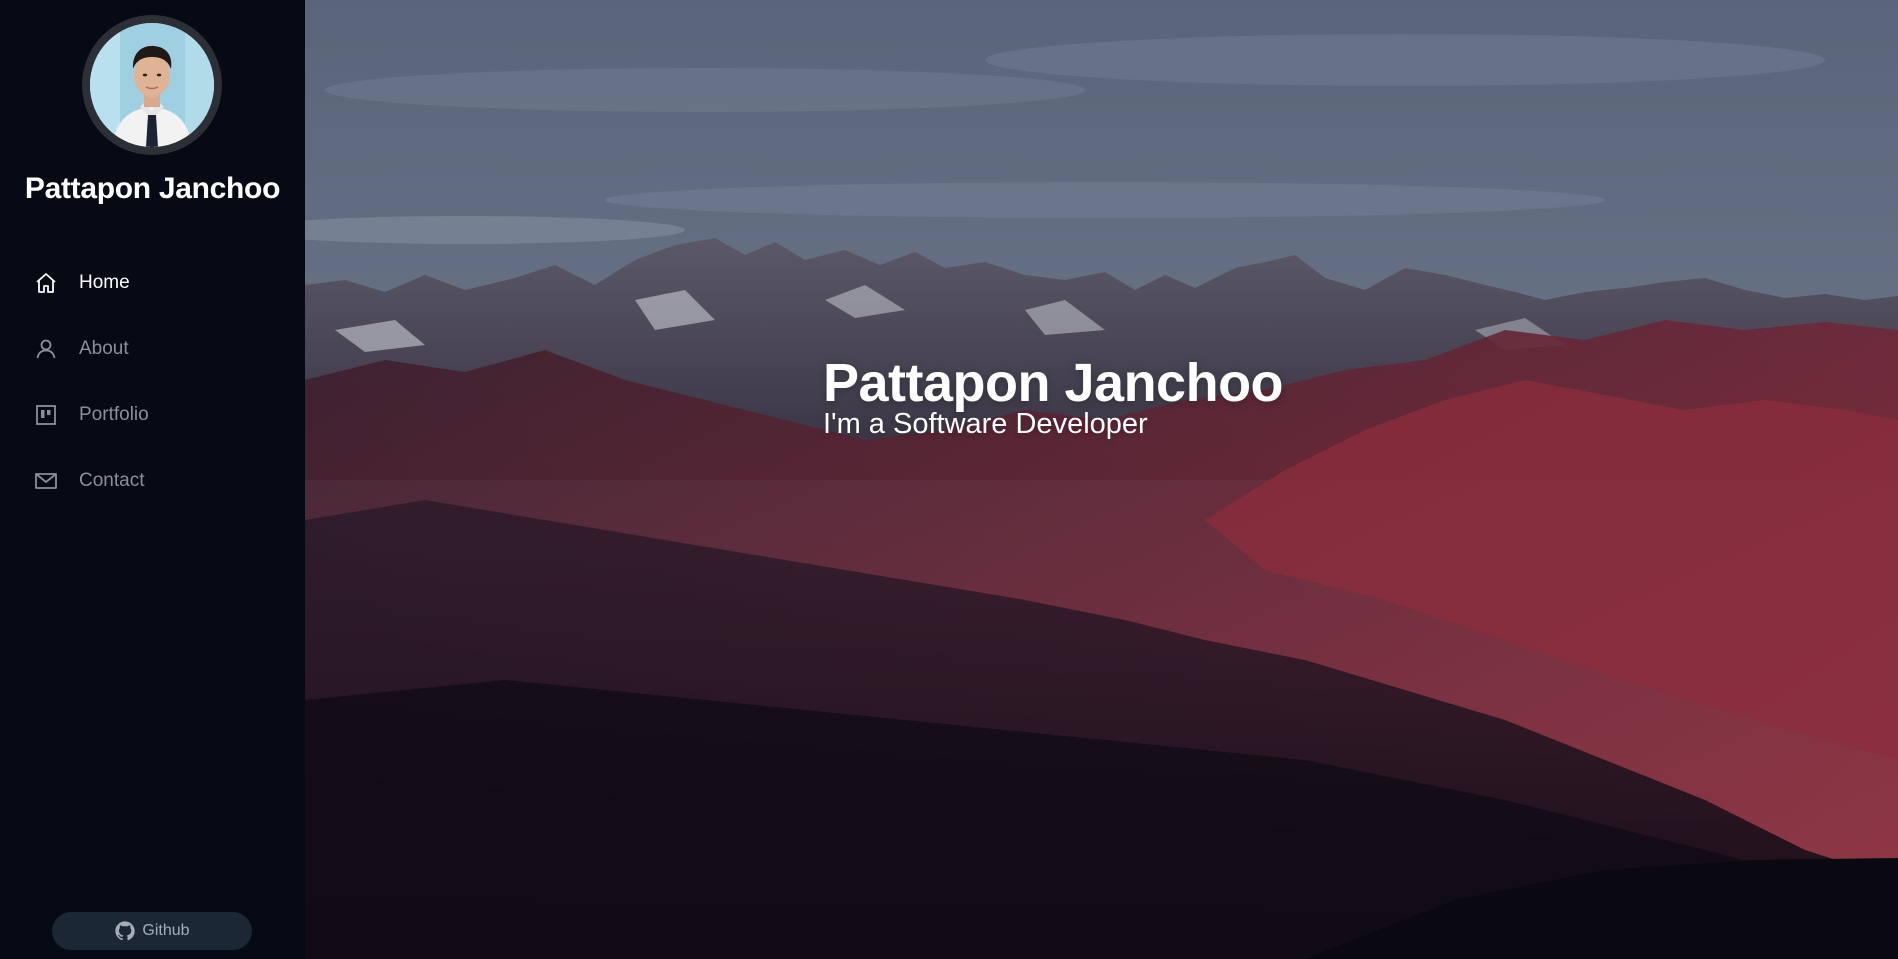 Image resolution: width=1898 pixels, height=959 pixels. I want to click on sidebar-nav: Home About Portfolio Contact, so click(152, 382).